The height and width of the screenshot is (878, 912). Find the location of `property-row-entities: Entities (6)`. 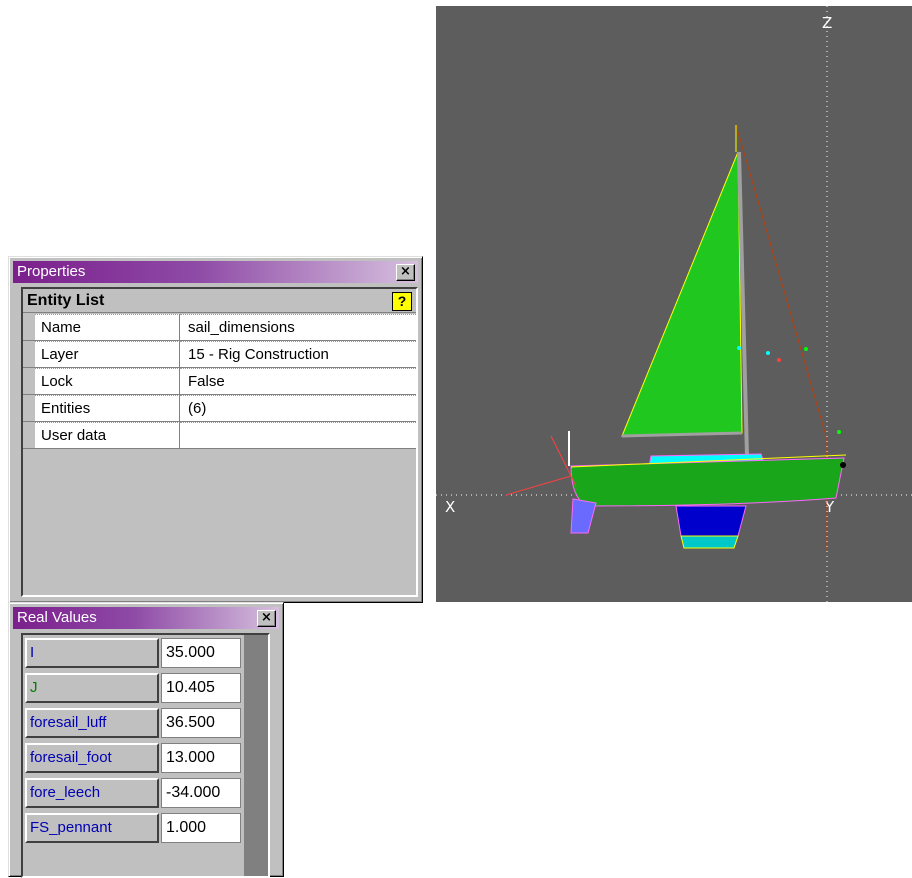

property-row-entities: Entities (6) is located at coordinates (219, 408).